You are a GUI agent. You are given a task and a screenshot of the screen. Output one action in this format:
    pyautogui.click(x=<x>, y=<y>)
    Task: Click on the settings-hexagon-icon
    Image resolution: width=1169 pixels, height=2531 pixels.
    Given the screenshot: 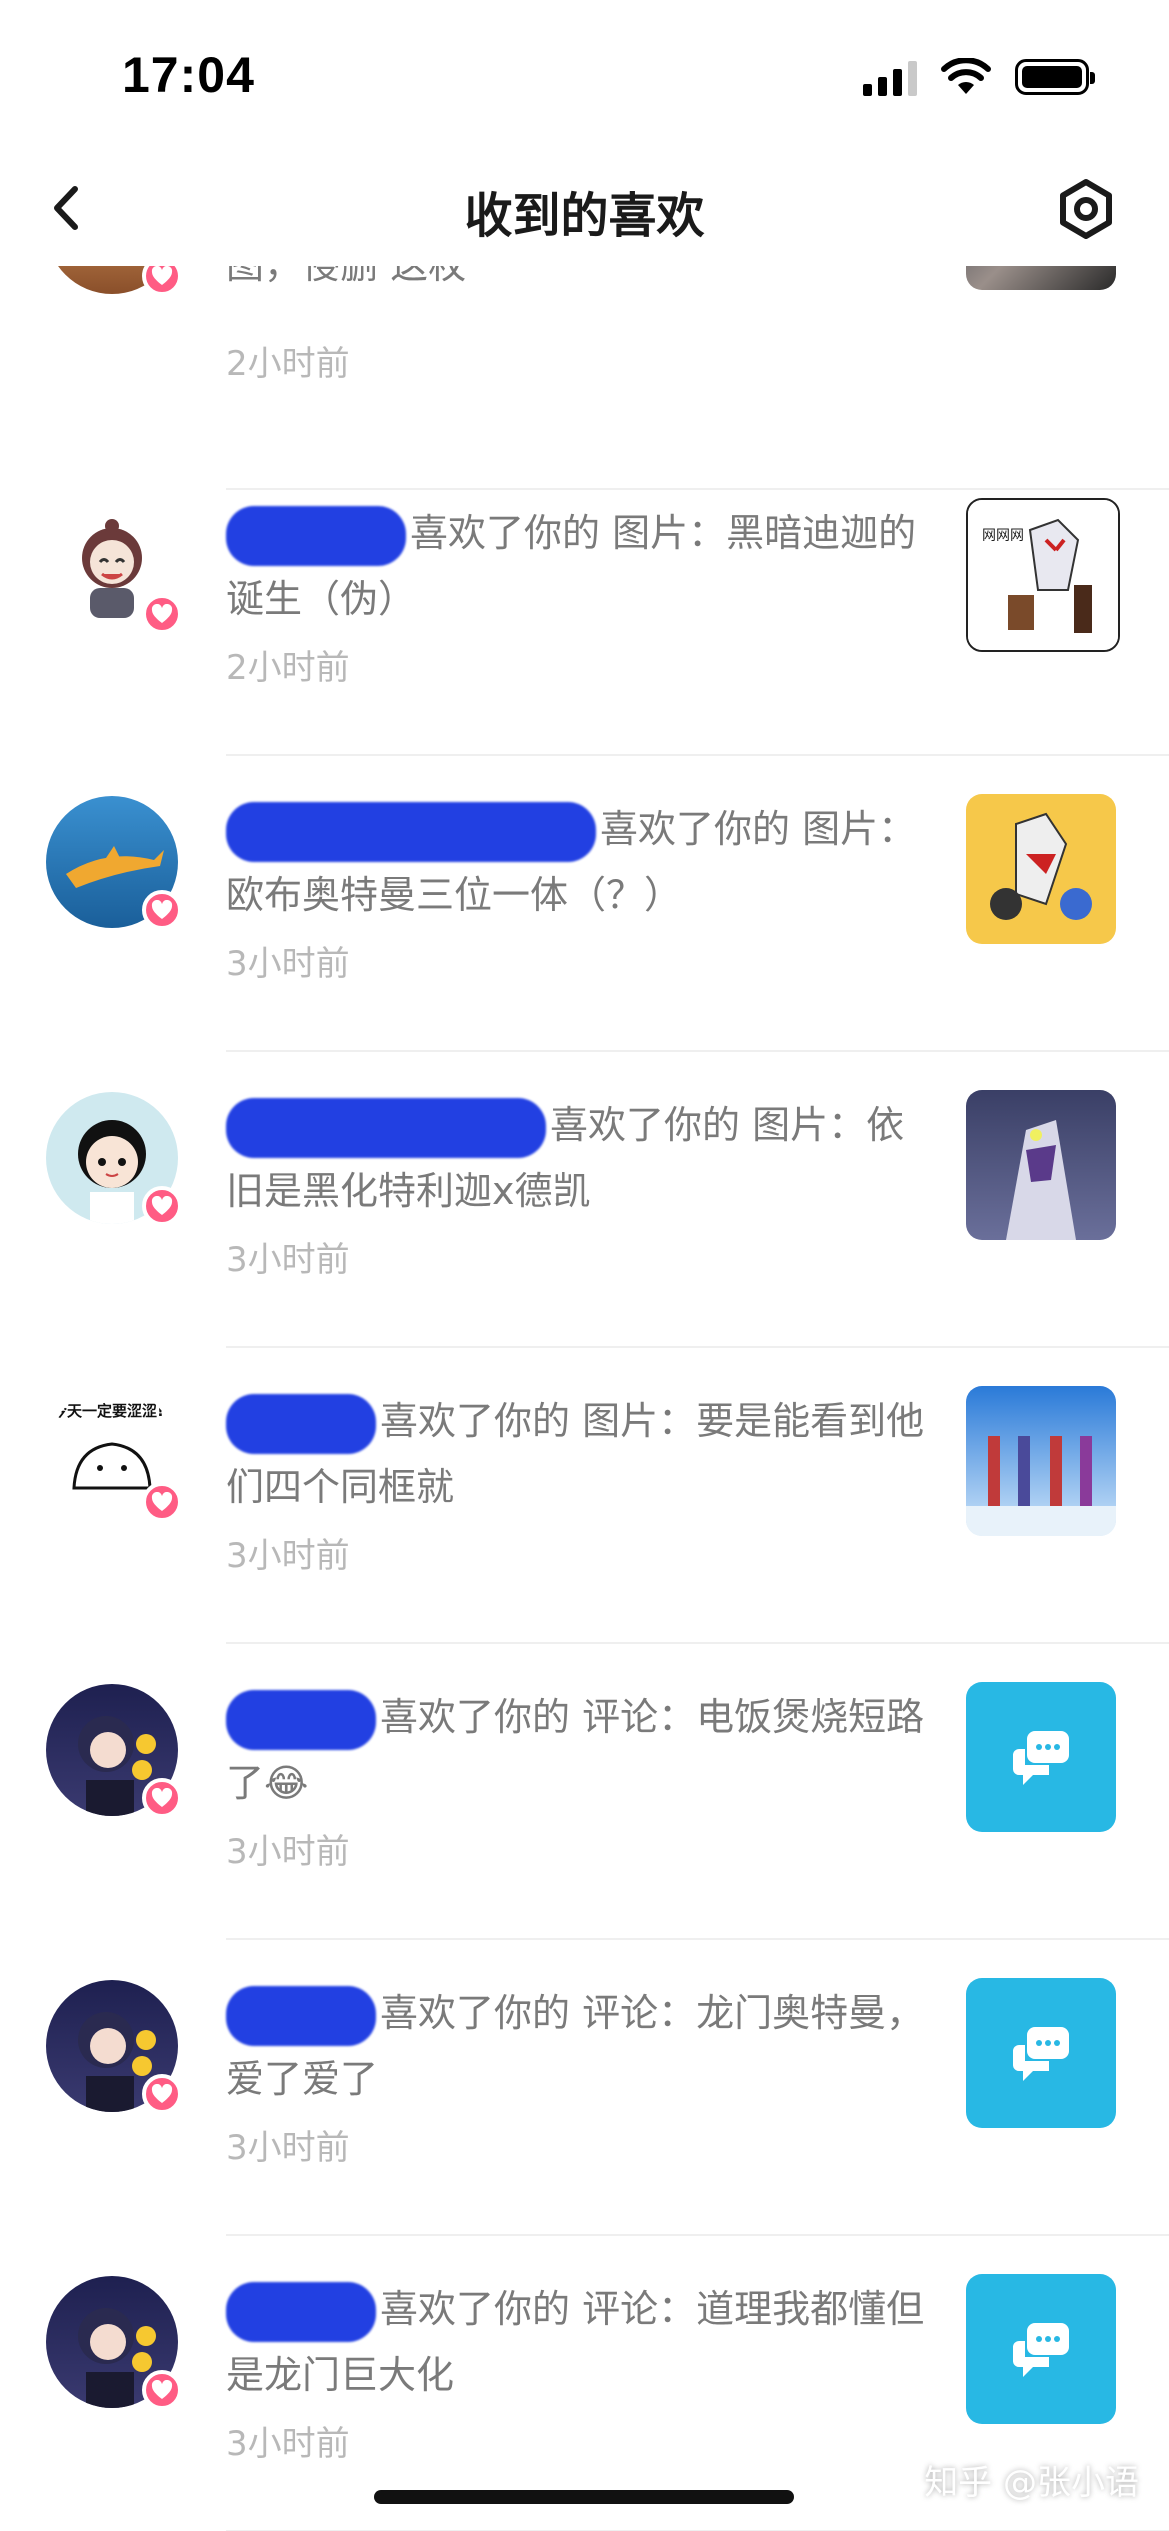 What is the action you would take?
    pyautogui.click(x=1086, y=209)
    